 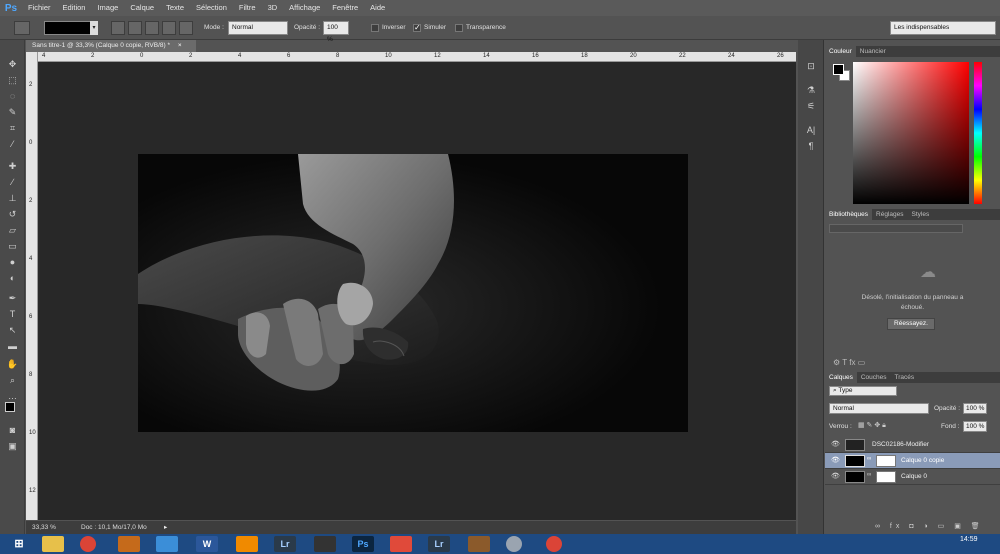 I want to click on quick-mask-icon: ◙, so click(x=12, y=430).